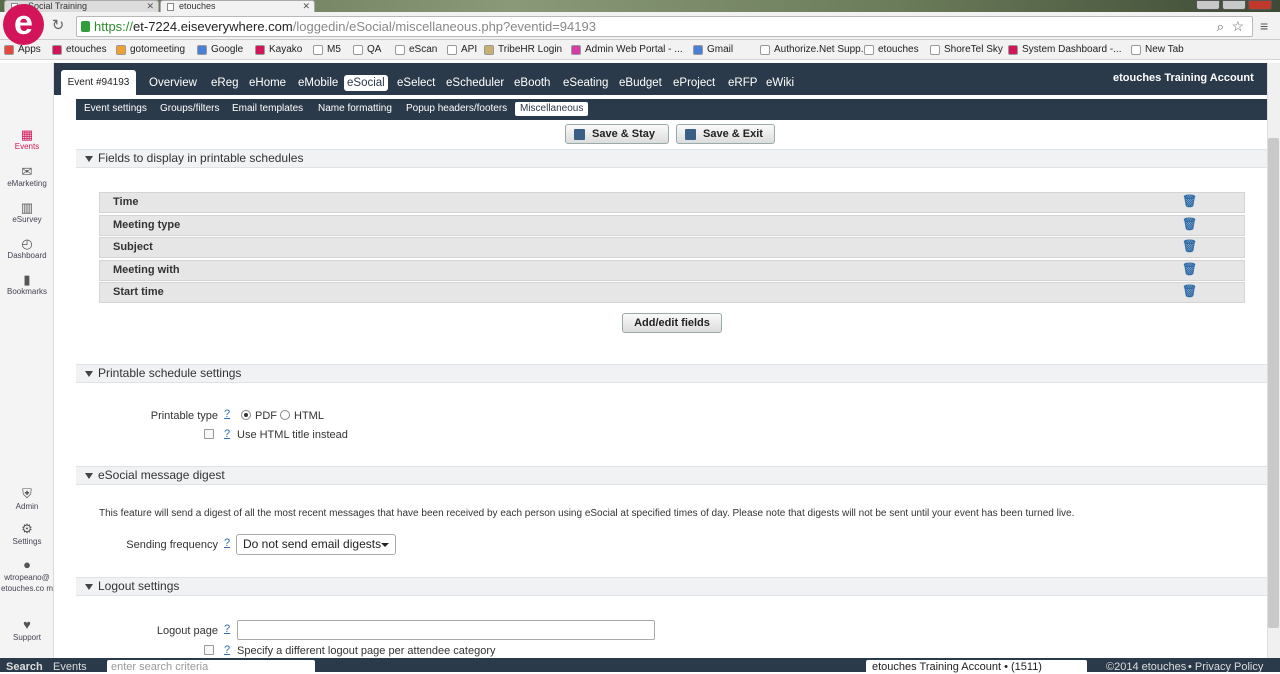 Image resolution: width=1280 pixels, height=674 pixels. What do you see at coordinates (150, 50) in the screenshot?
I see `bookmark-item: gotomeeting` at bounding box center [150, 50].